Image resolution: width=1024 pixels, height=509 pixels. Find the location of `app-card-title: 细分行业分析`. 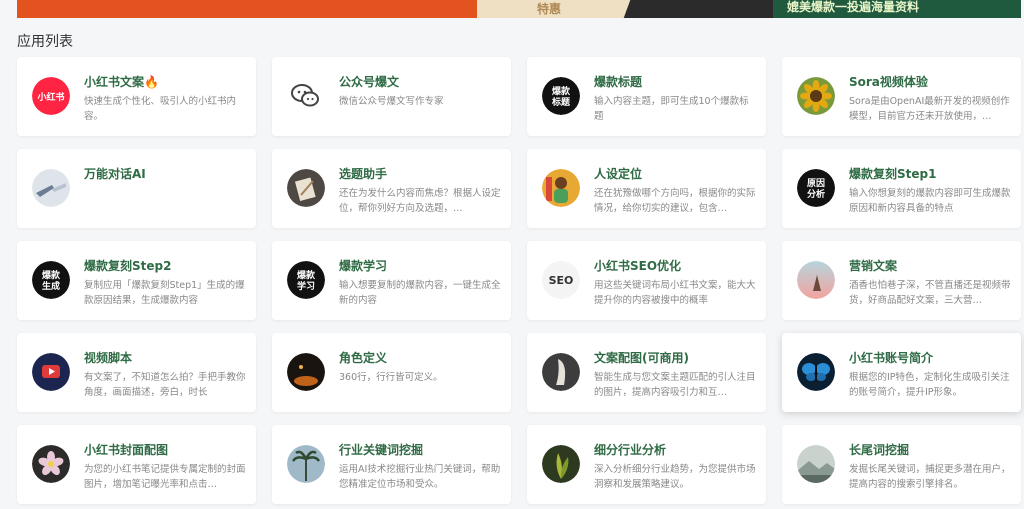

app-card-title: 细分行业分析 is located at coordinates (630, 450).